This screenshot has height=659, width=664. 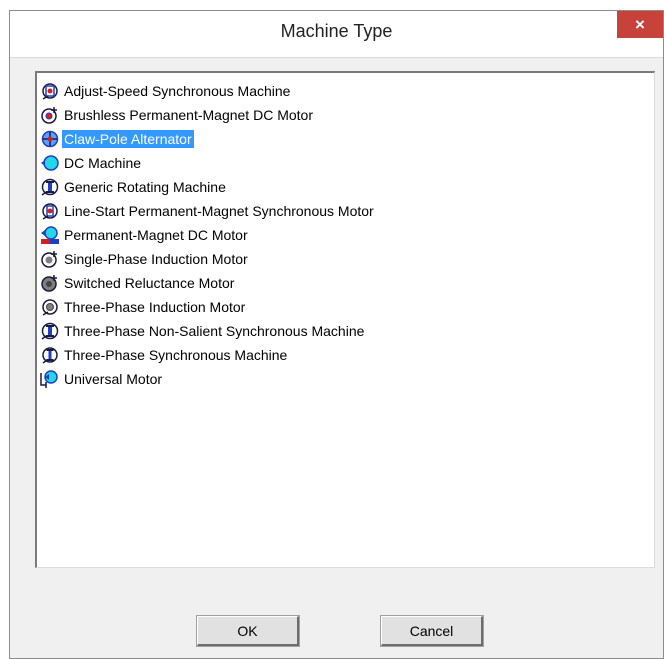 I want to click on list-item-label: DC Machine, so click(x=103, y=163).